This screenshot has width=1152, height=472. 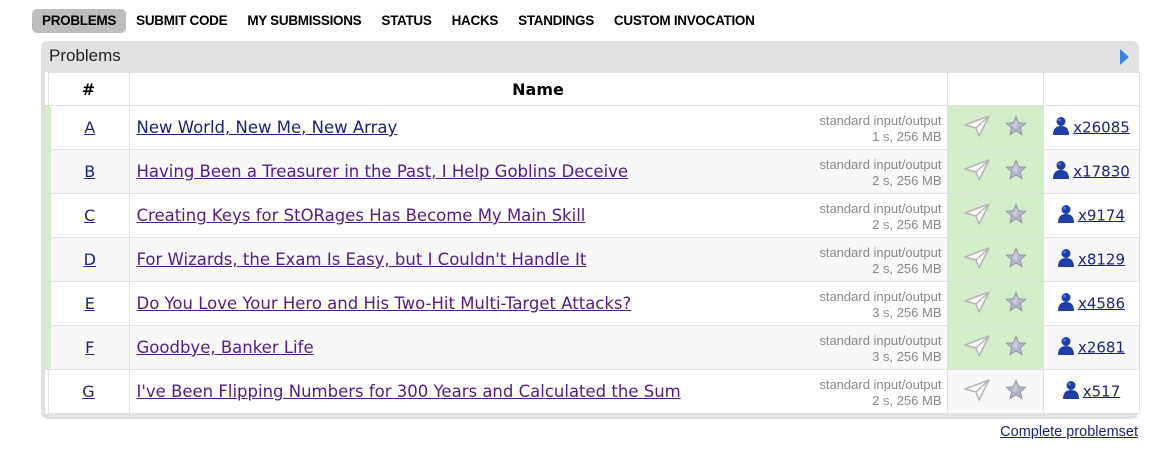 I want to click on solved-count-link: x2681, so click(x=1101, y=347).